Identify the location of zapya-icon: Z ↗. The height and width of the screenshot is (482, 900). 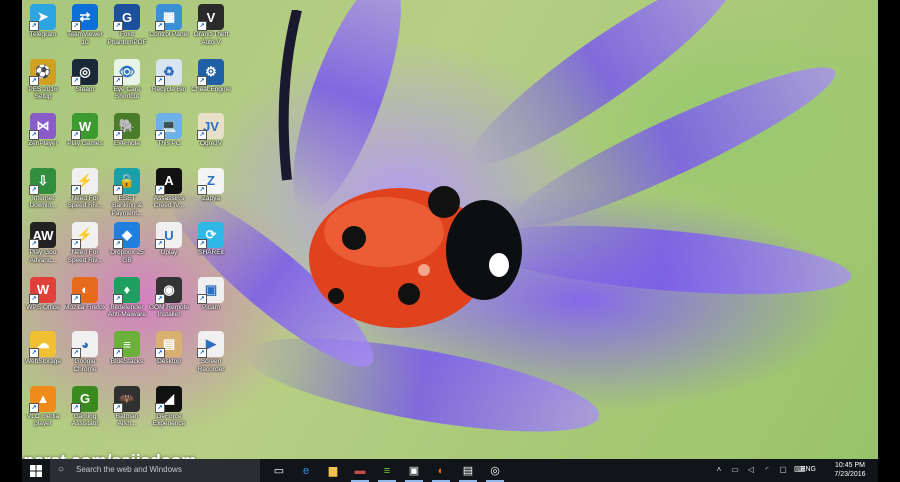
(210, 181).